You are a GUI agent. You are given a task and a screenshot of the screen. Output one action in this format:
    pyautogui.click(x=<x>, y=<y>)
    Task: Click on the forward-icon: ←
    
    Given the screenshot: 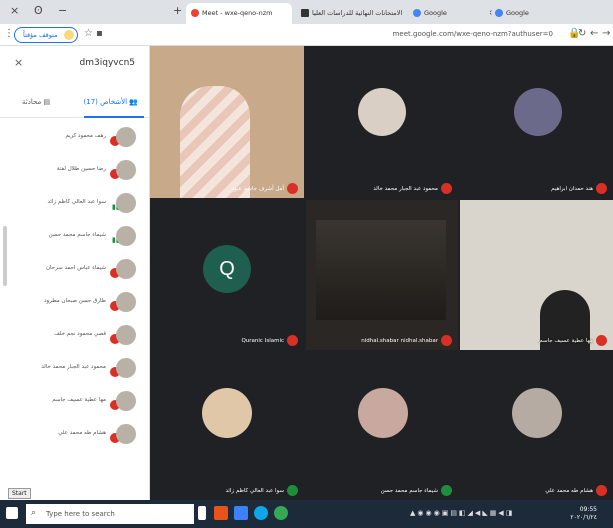 What is the action you would take?
    pyautogui.click(x=594, y=33)
    